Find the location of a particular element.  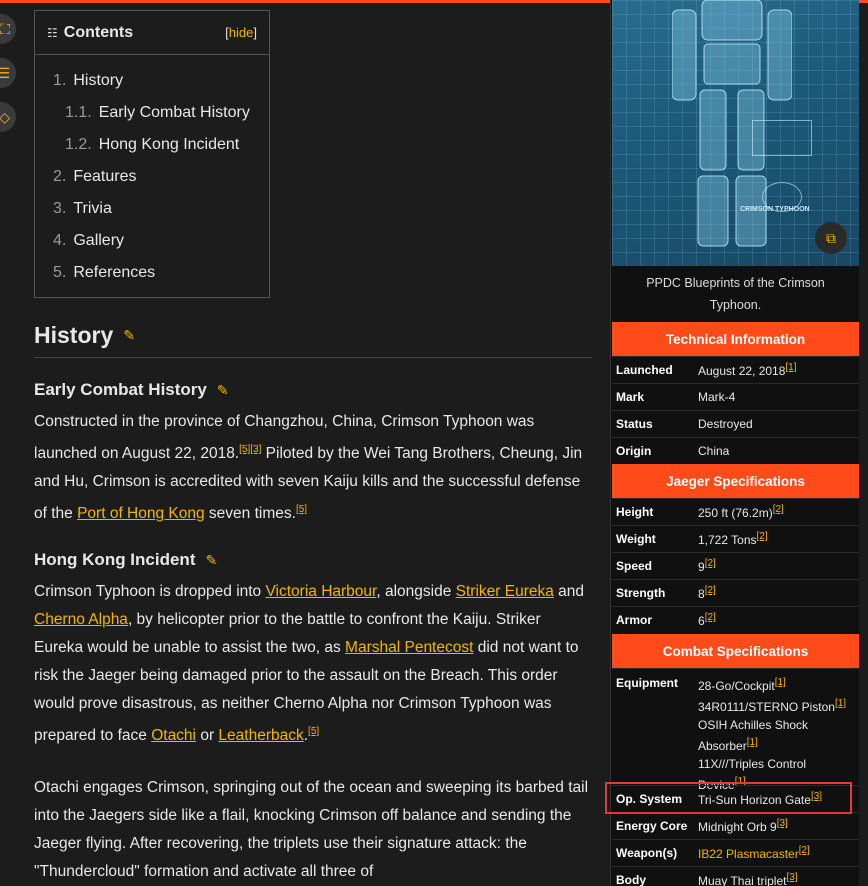

toc-item-history: 1. History is located at coordinates (152, 81).